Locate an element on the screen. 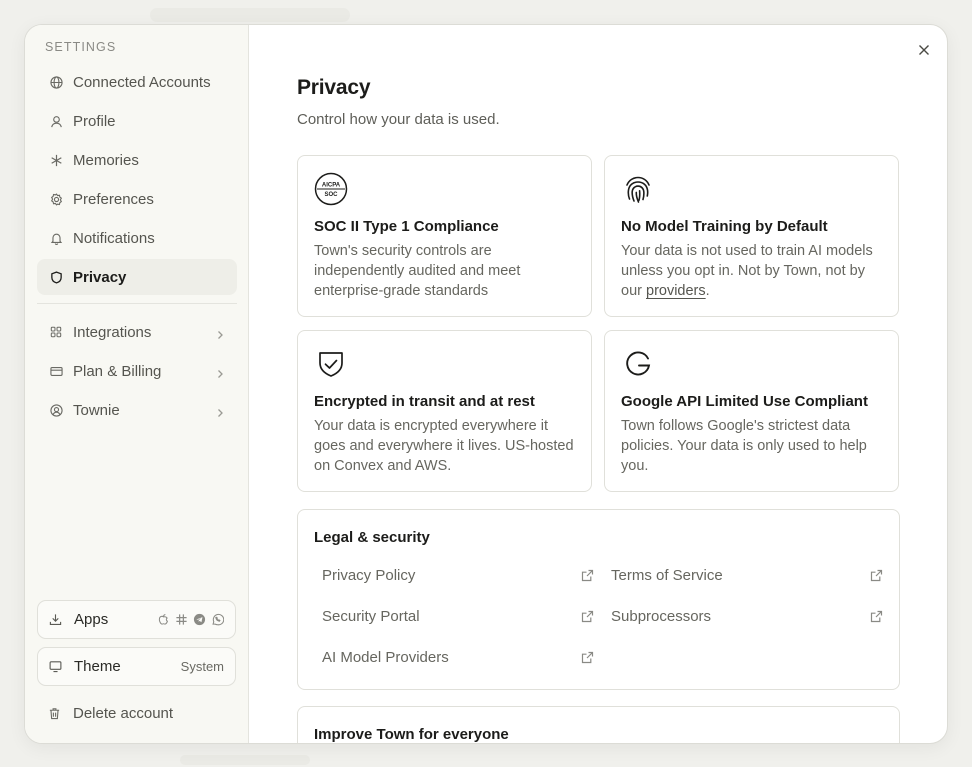 The height and width of the screenshot is (767, 972). theme-label: Theme is located at coordinates (97, 666).